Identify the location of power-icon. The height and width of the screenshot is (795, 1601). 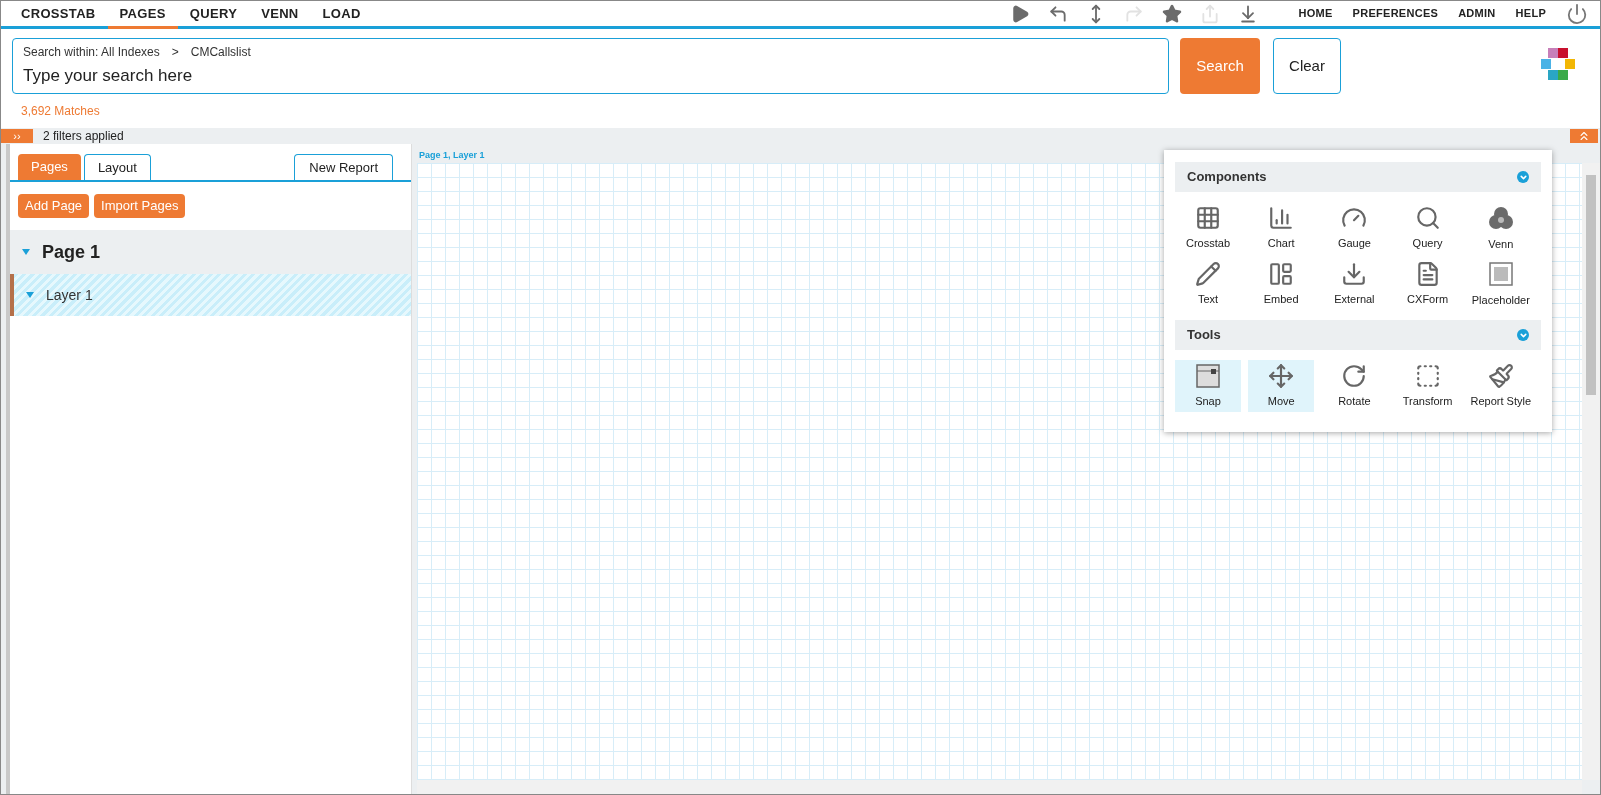
(1577, 13).